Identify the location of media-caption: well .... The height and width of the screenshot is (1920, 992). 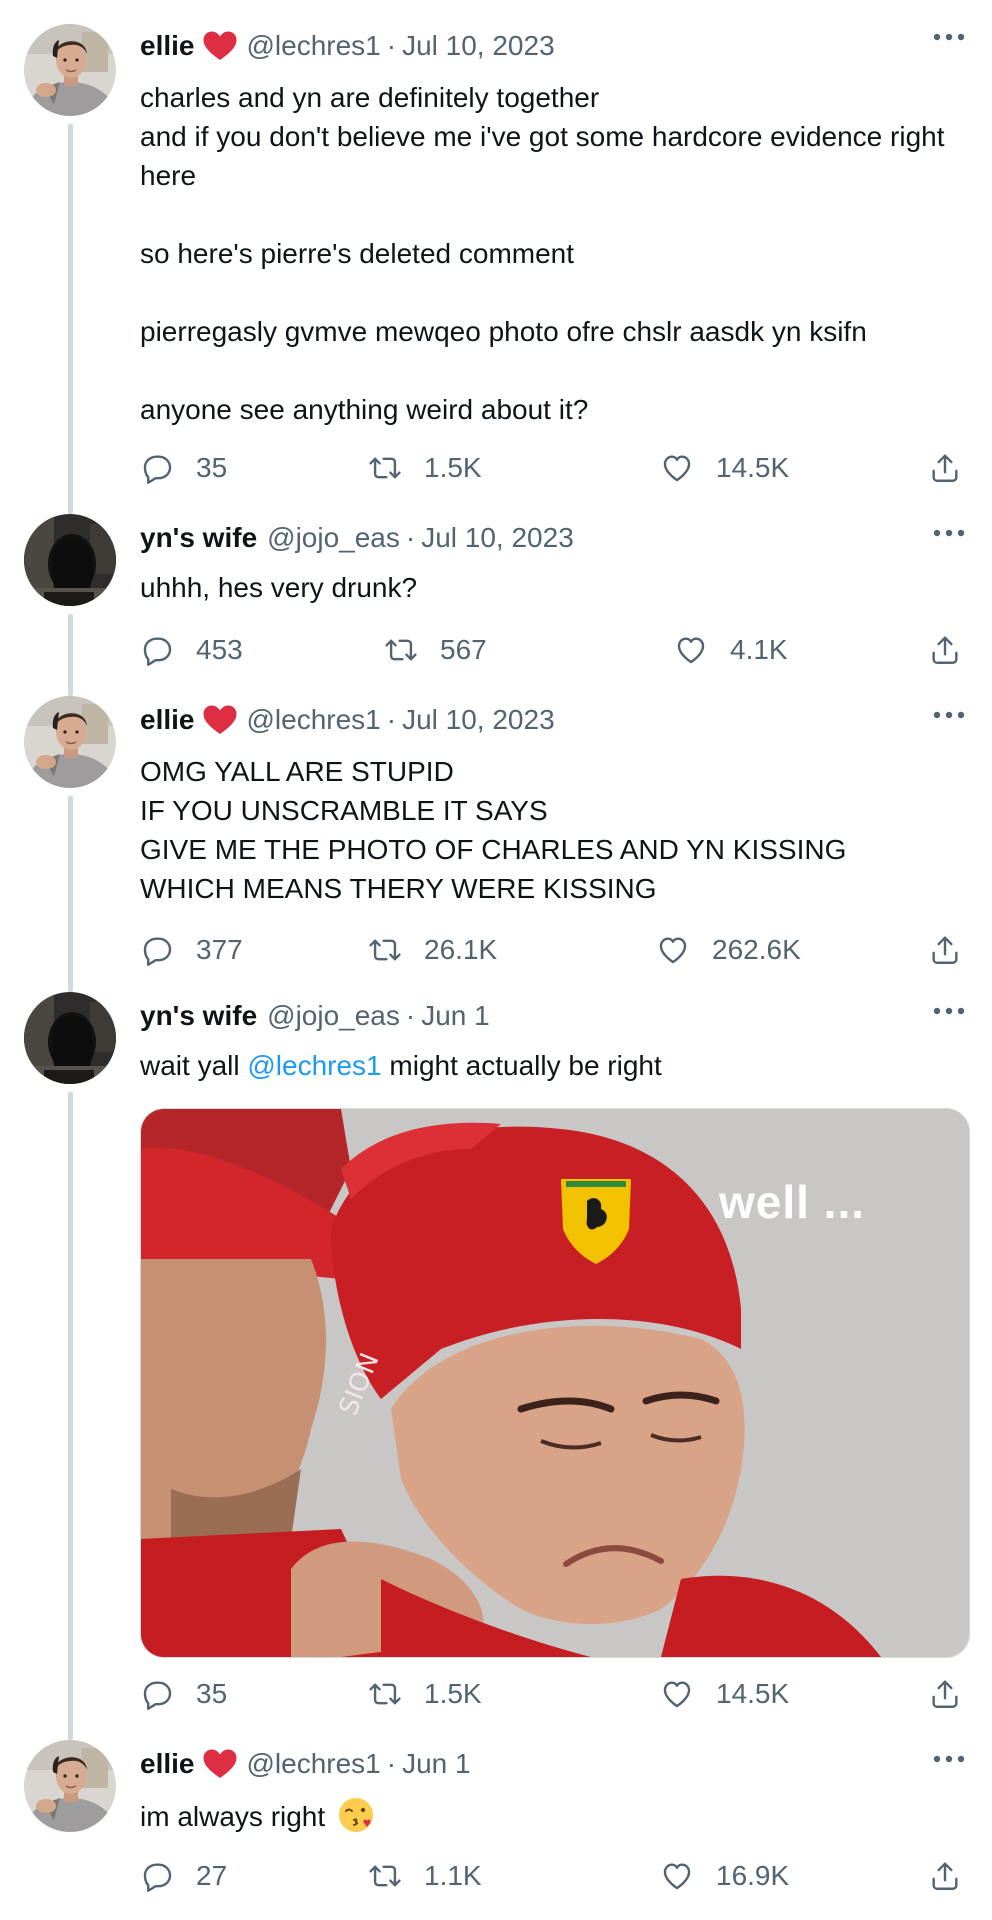
(791, 1202).